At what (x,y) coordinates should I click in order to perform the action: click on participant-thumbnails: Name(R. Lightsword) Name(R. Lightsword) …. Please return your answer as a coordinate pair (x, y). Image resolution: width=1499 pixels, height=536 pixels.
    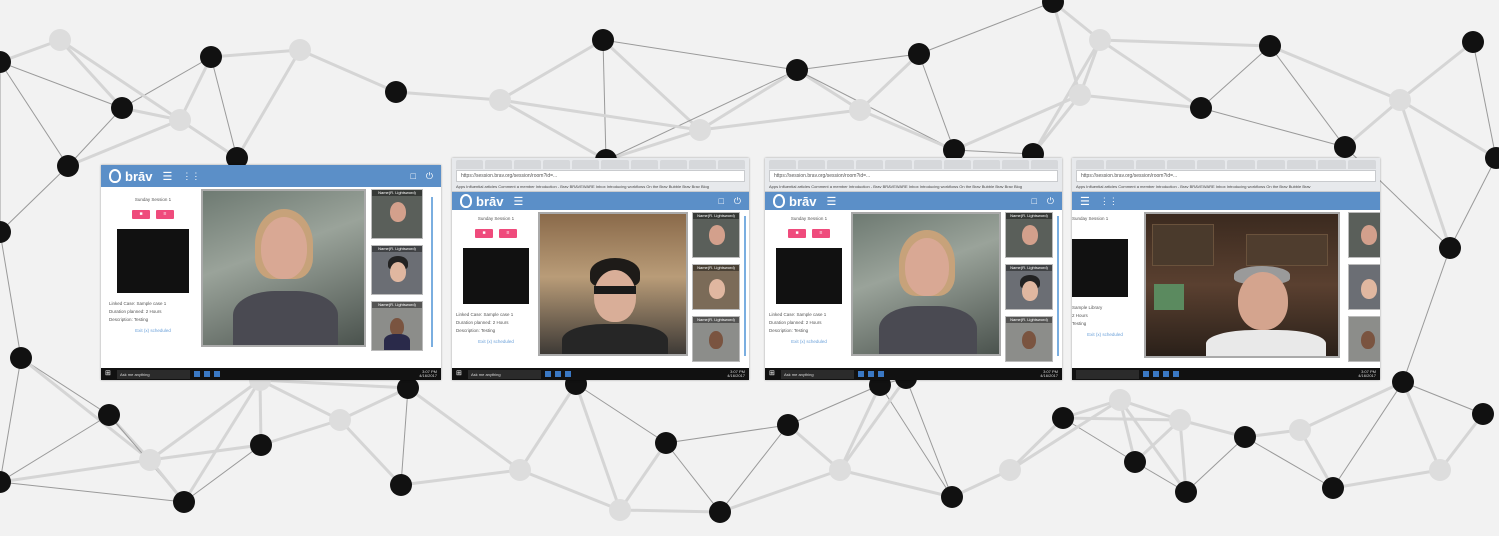
    Looking at the image, I should click on (397, 270).